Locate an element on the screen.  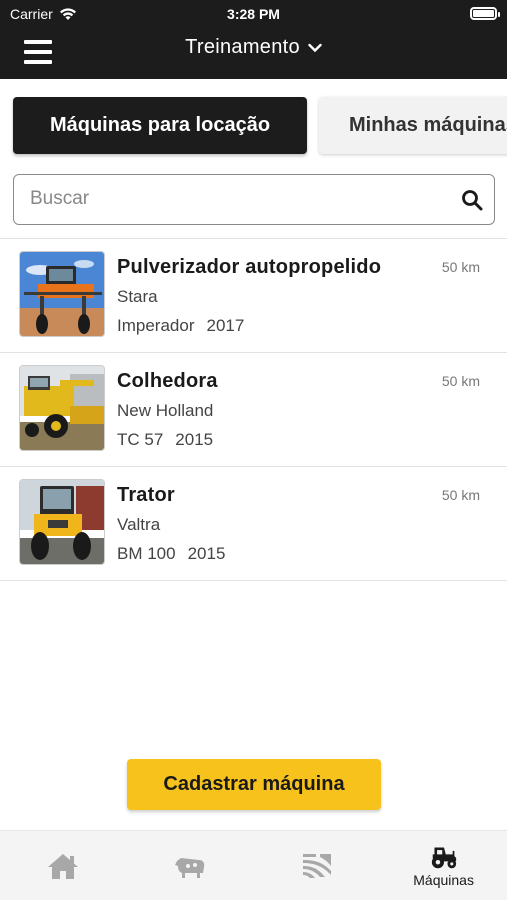
machine-brand: Stara is located at coordinates (137, 296).